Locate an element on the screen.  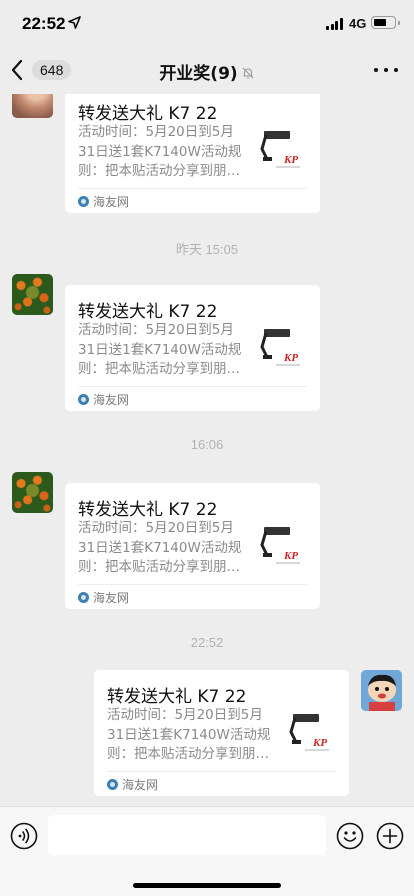
input-bar is located at coordinates (207, 851).